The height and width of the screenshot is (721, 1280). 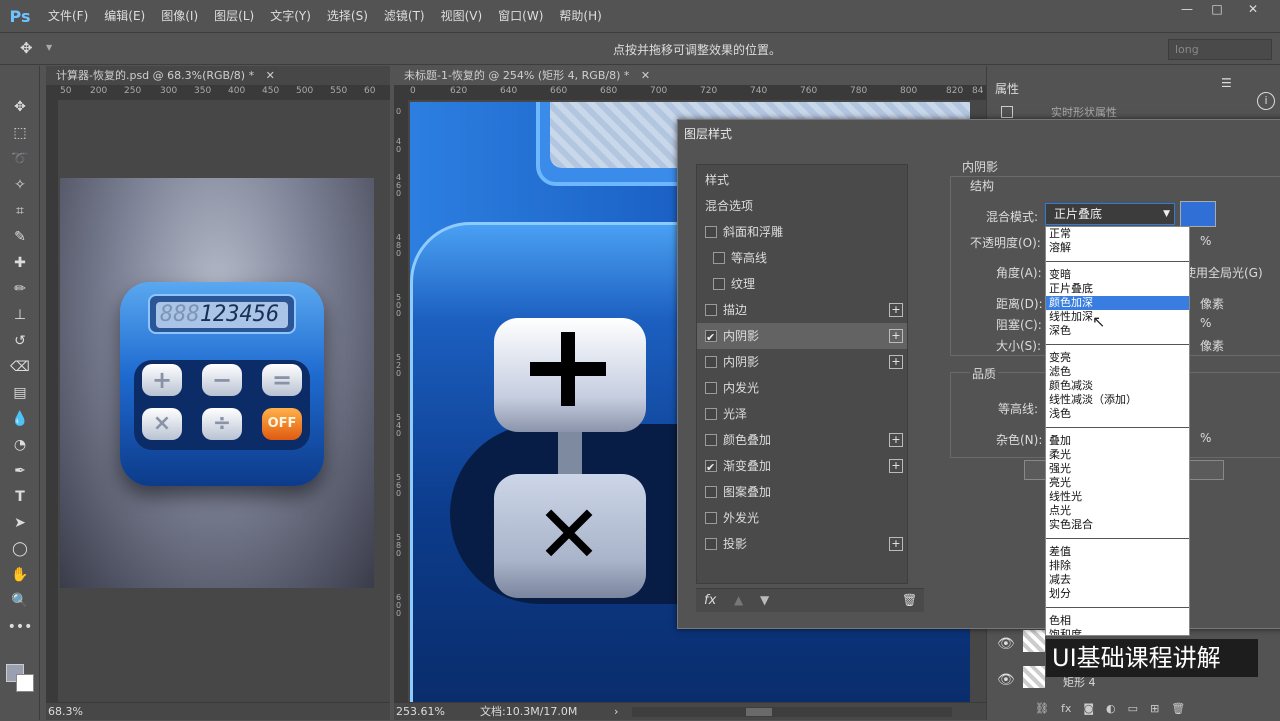 What do you see at coordinates (1117, 386) in the screenshot?
I see `blend-option: 颜色减淡` at bounding box center [1117, 386].